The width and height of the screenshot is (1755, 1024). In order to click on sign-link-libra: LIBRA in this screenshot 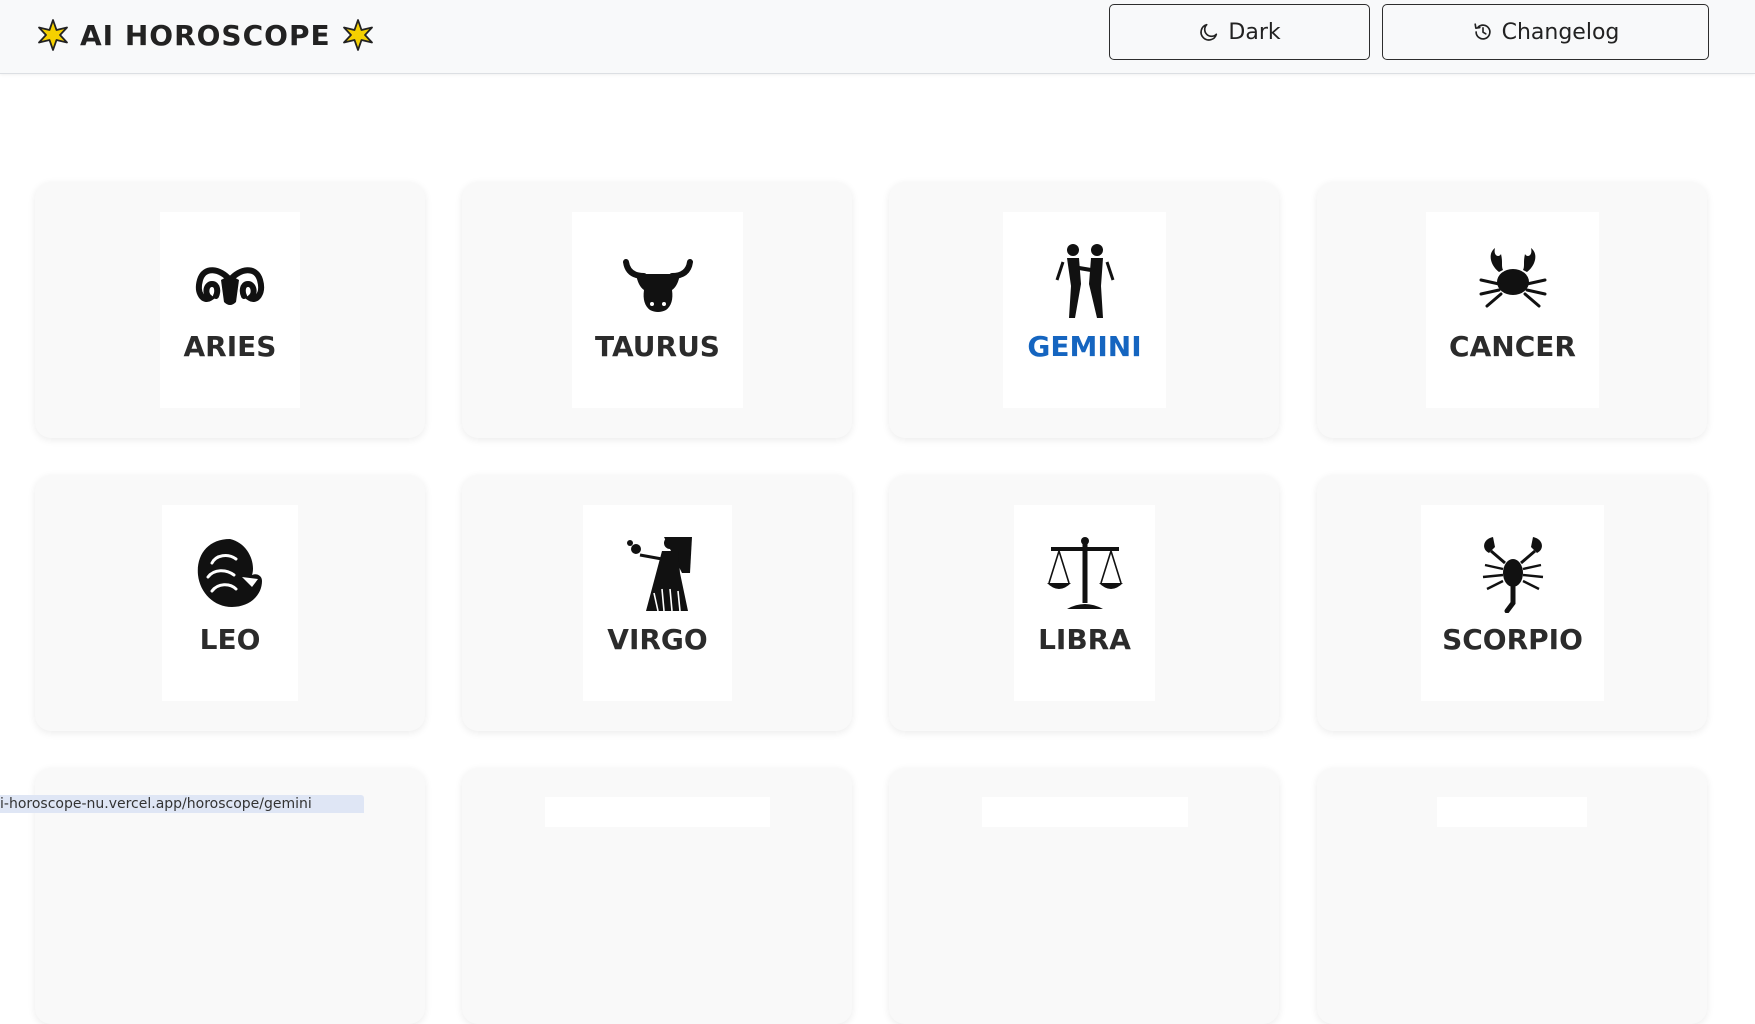, I will do `click(1084, 603)`.